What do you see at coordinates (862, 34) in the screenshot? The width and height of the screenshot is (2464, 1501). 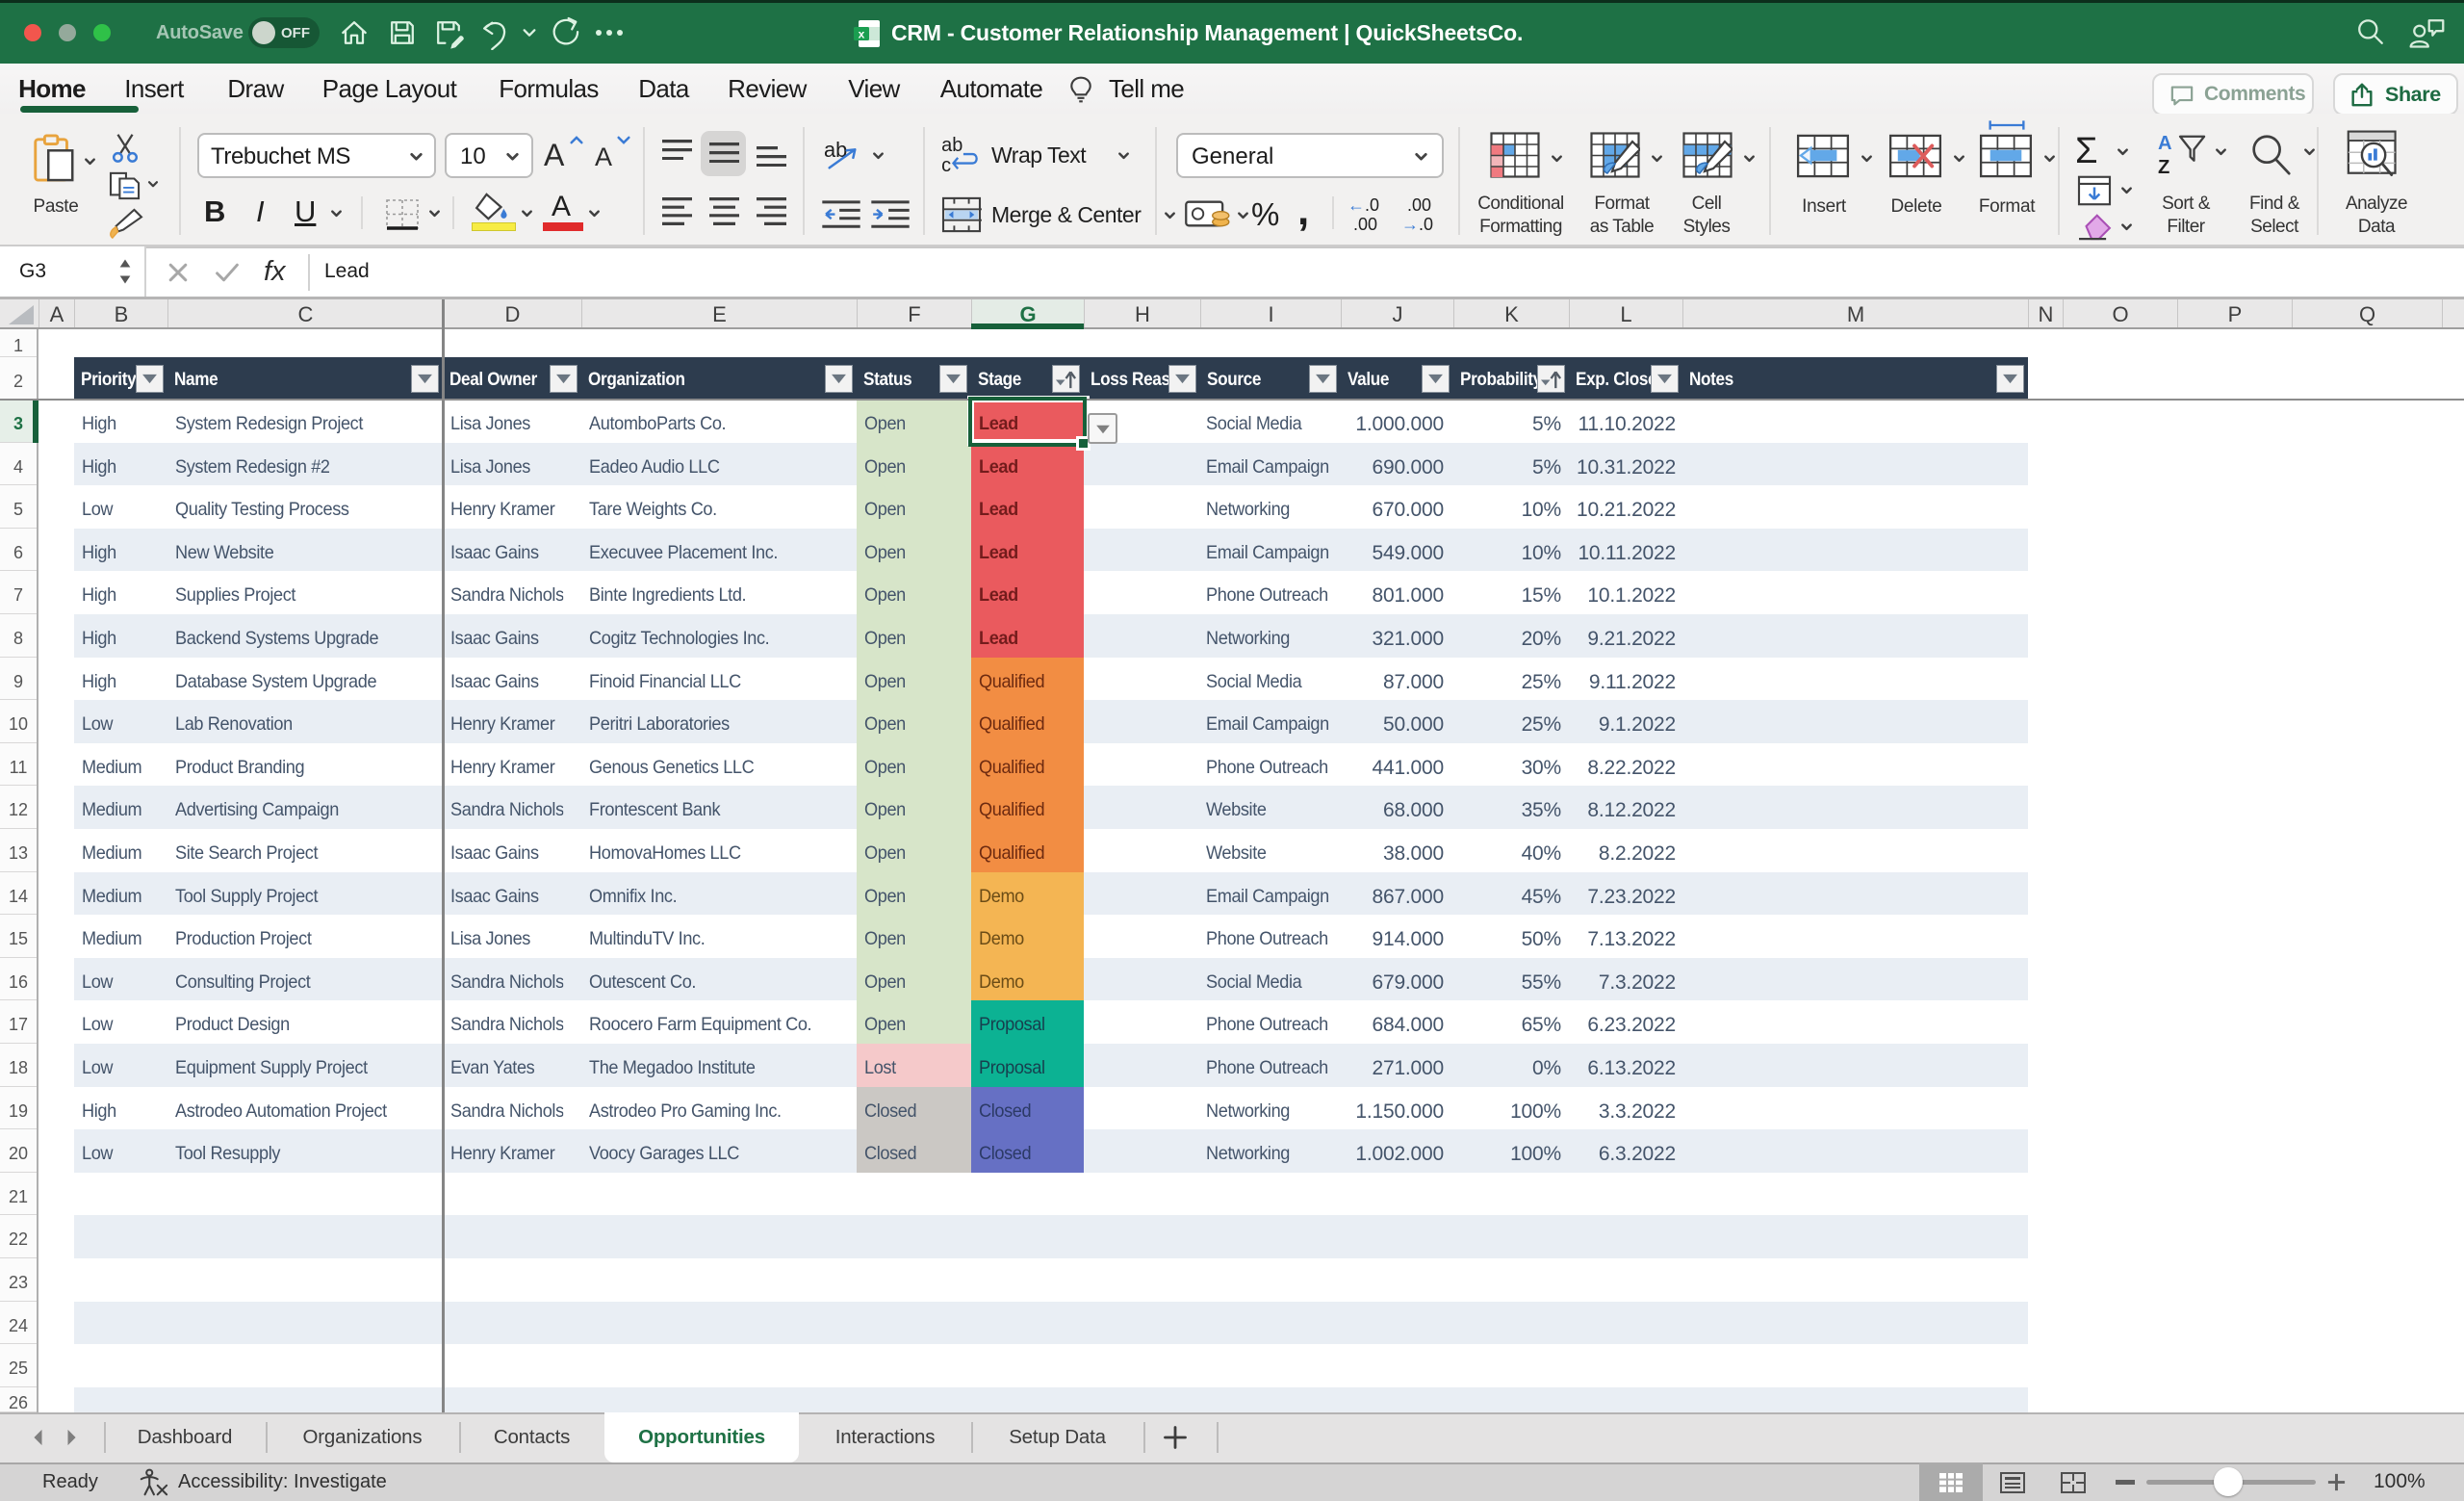 I see `svg-text: x` at bounding box center [862, 34].